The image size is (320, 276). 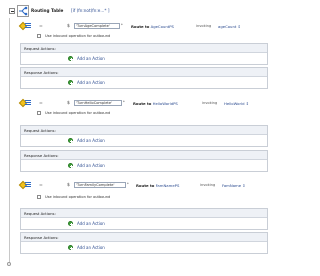 I want to click on case-2-request-actions-header: Request Actions:, so click(x=144, y=130).